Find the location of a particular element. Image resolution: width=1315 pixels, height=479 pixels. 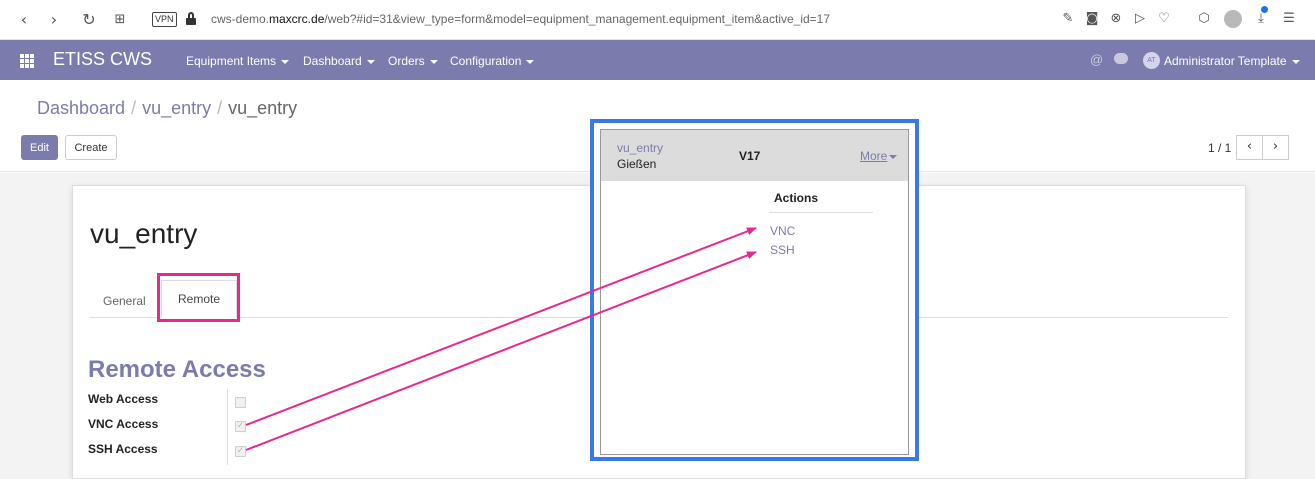

vnc-access-checkbox: ✓ is located at coordinates (240, 426).